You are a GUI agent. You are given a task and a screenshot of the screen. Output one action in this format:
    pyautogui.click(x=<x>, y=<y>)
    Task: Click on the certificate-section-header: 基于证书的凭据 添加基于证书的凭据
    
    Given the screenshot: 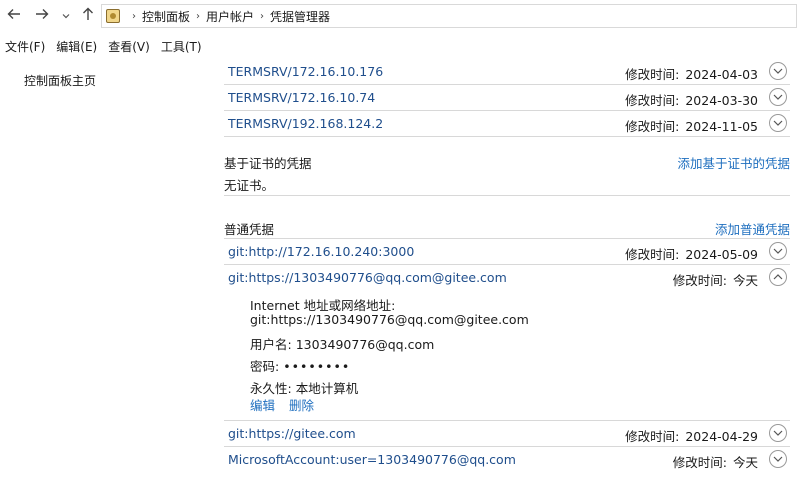 What is the action you would take?
    pyautogui.click(x=507, y=160)
    